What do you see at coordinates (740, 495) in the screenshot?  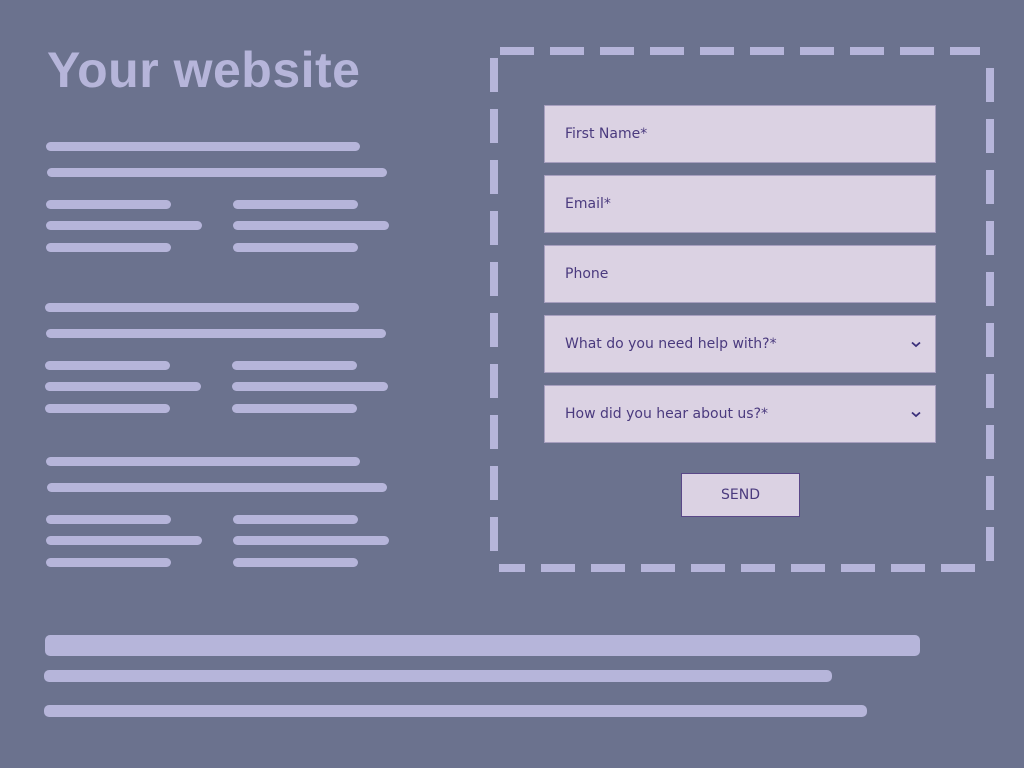 I see `send-button: SEND` at bounding box center [740, 495].